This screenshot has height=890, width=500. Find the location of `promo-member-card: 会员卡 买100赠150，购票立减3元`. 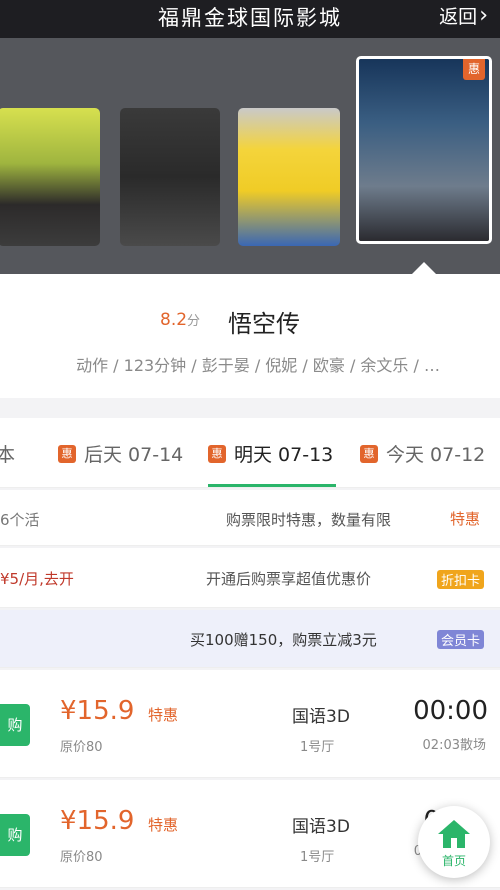

promo-member-card: 会员卡 买100赠150，购票立减3元 is located at coordinates (250, 639).